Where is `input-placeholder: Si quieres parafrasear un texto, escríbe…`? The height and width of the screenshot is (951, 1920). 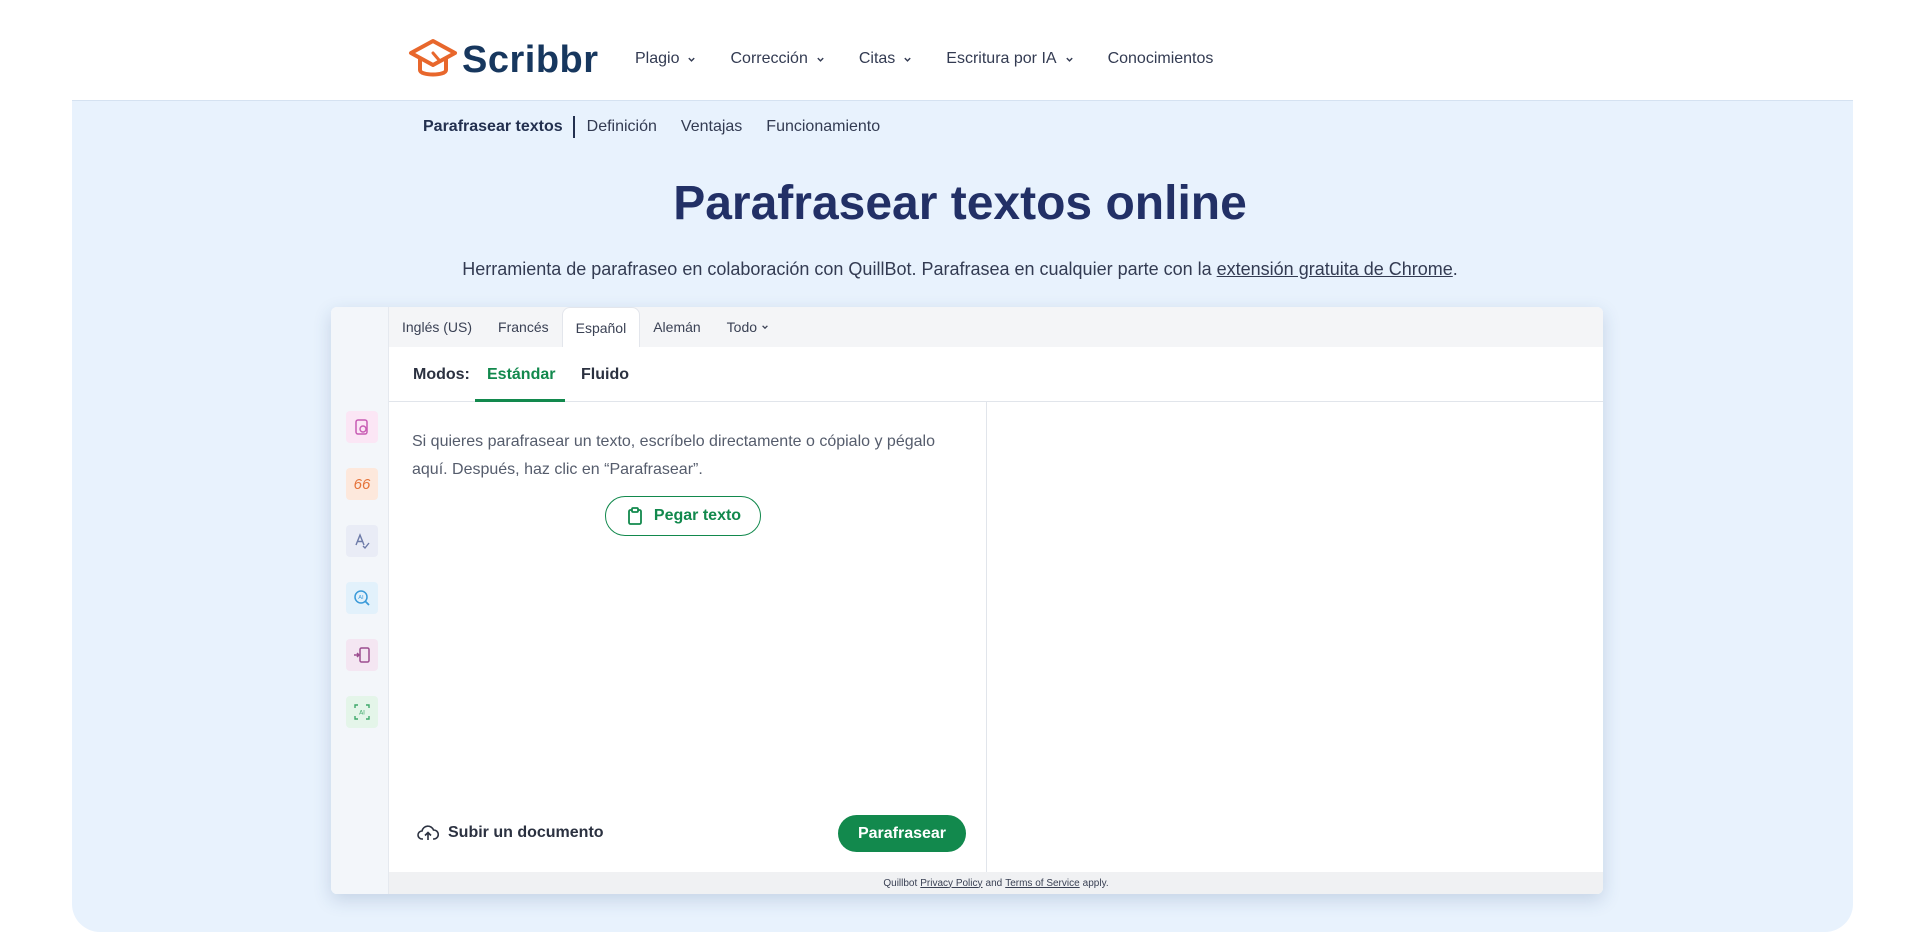
input-placeholder: Si quieres parafrasear un texto, escríbe… is located at coordinates (673, 455).